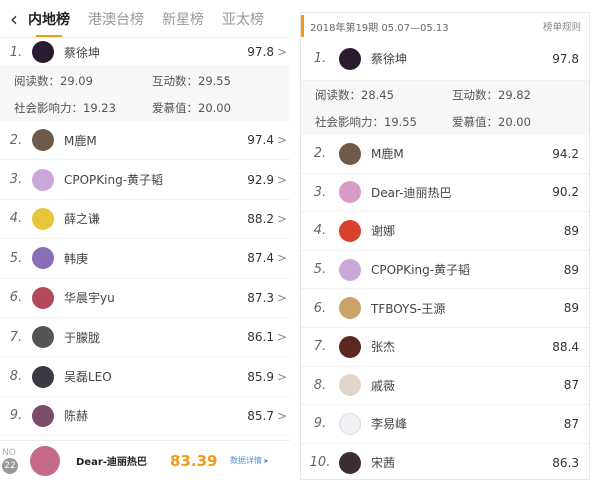  I want to click on artist-name: Dear-迪丽热巴, so click(411, 192).